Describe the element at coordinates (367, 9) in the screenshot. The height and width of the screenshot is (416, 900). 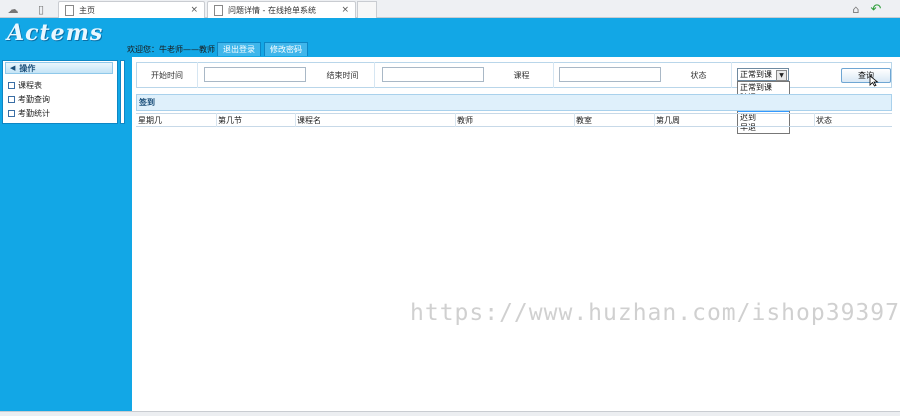
I see `new-tab-button` at that location.